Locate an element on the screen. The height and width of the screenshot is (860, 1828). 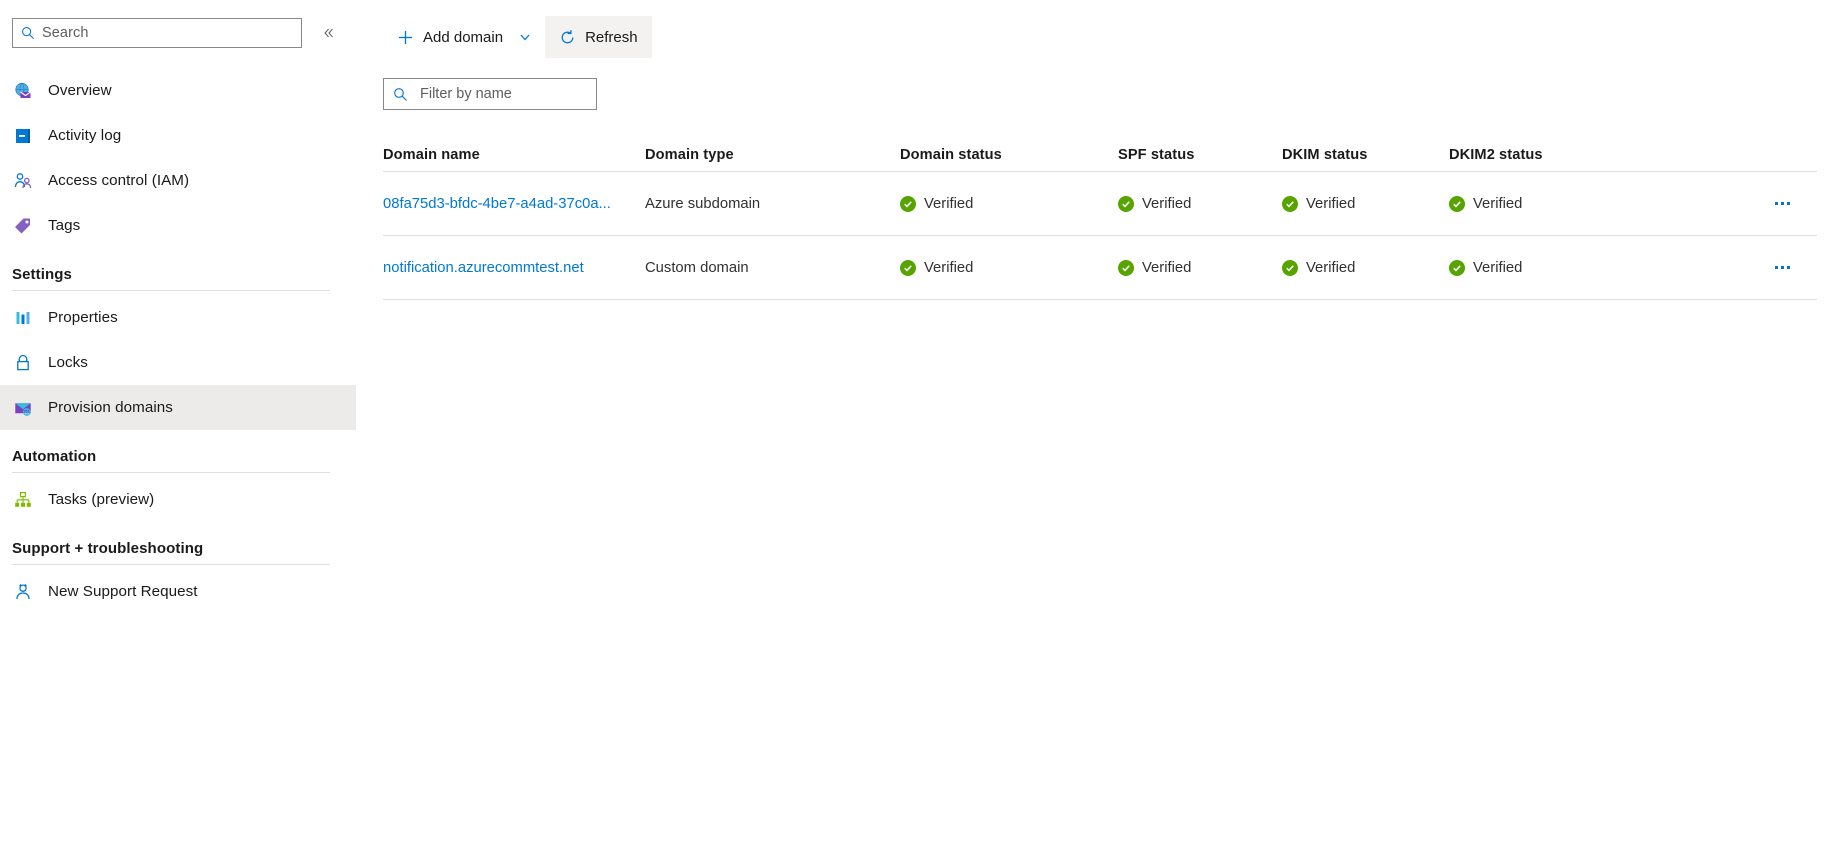
cell-domain-name: notification.azurecommtest.net is located at coordinates (514, 268).